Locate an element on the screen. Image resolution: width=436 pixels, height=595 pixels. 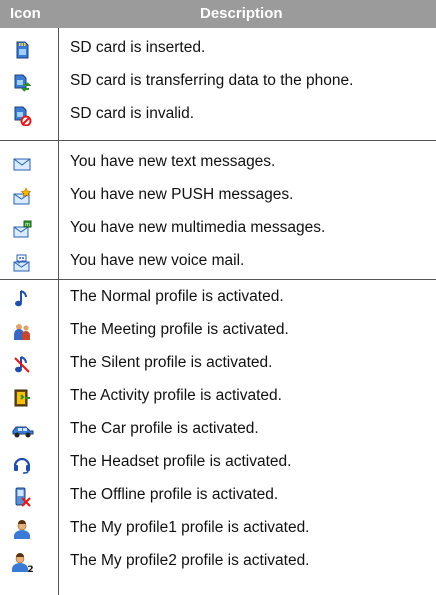
table-row: SD card is inserted. is located at coordinates (218, 49).